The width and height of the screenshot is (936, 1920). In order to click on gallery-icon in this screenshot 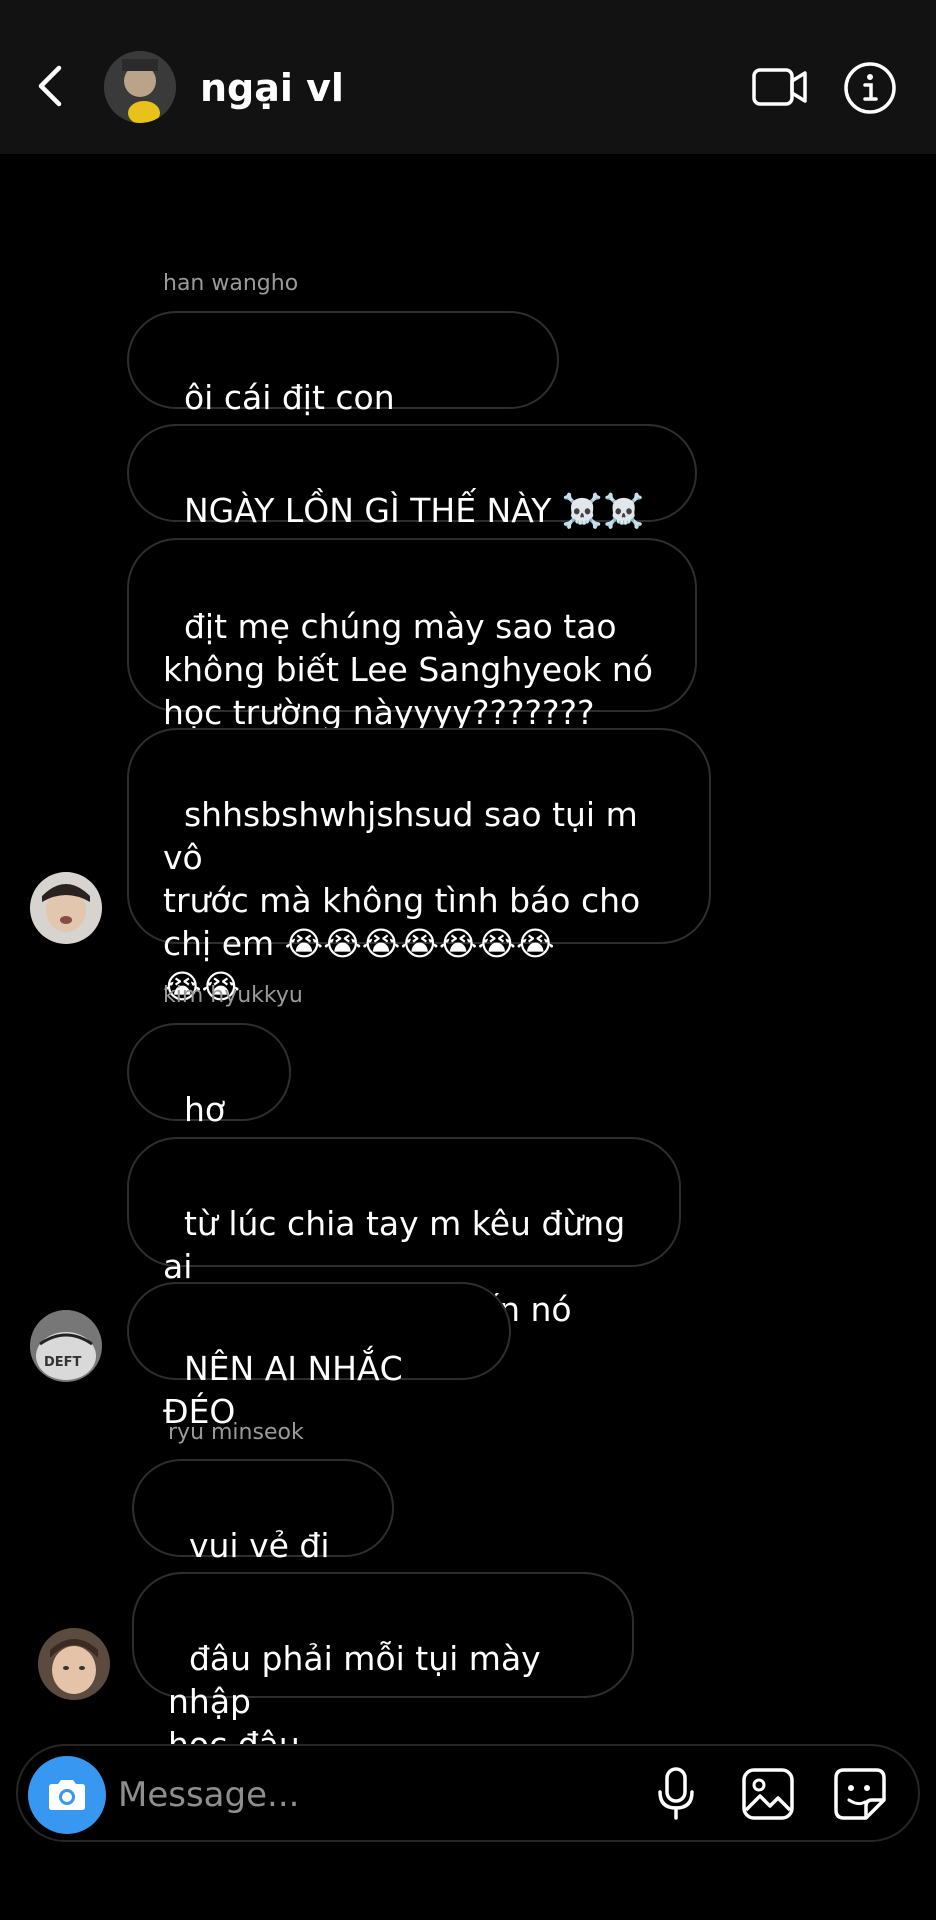, I will do `click(768, 1794)`.